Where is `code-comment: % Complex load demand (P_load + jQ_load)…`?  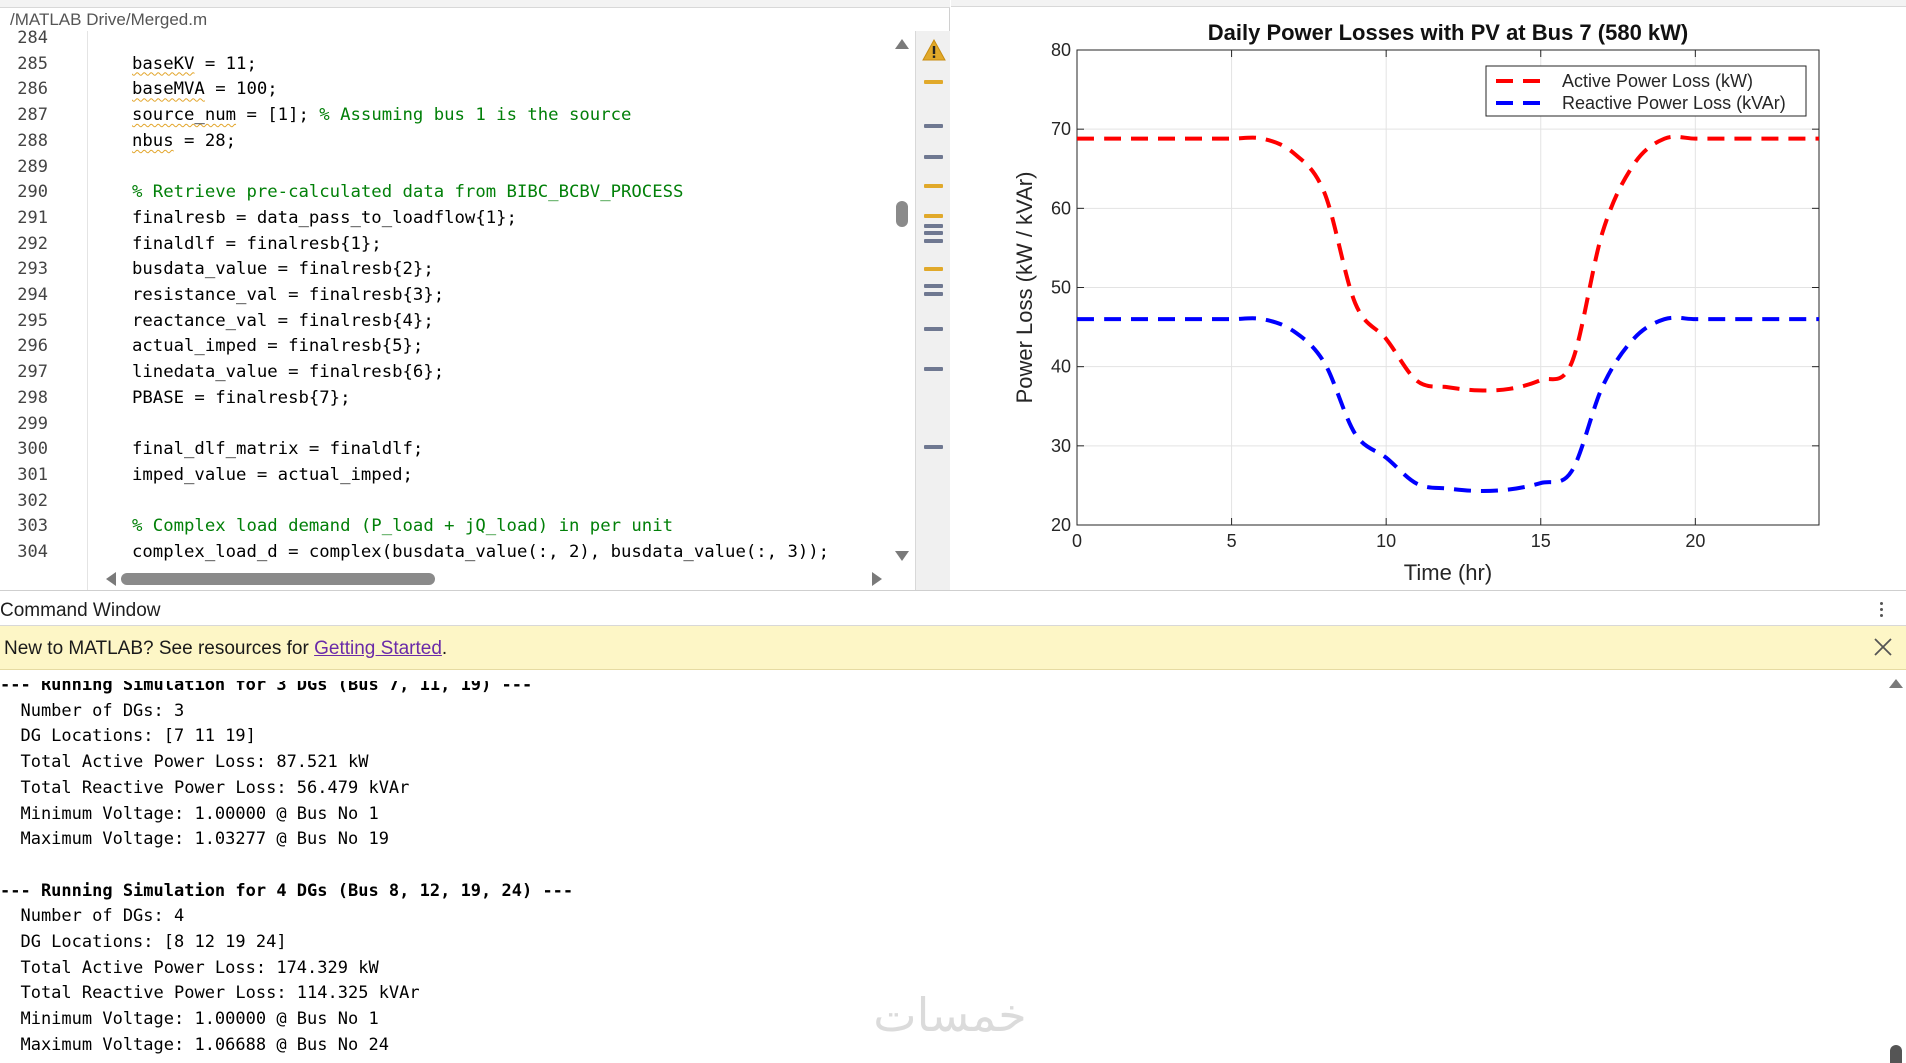 code-comment: % Complex load demand (P_load + jQ_load)… is located at coordinates (403, 526).